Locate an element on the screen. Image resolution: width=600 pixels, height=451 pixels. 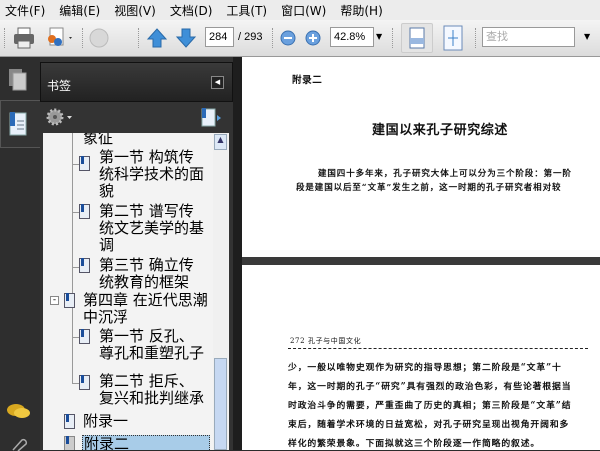
menu-file: 文件(F) is located at coordinates (27, 10).